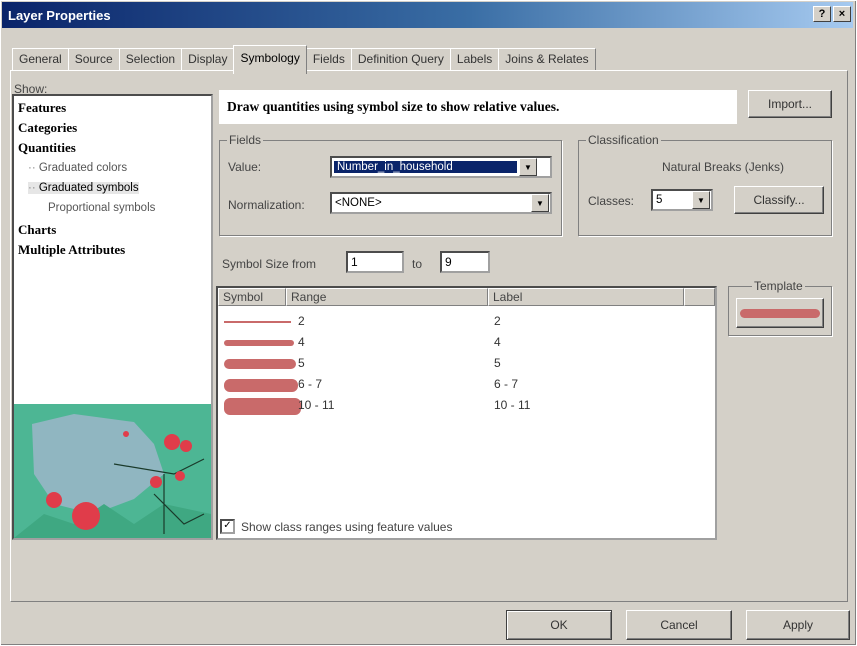 The width and height of the screenshot is (857, 646). I want to click on symbology-preview, so click(112, 471).